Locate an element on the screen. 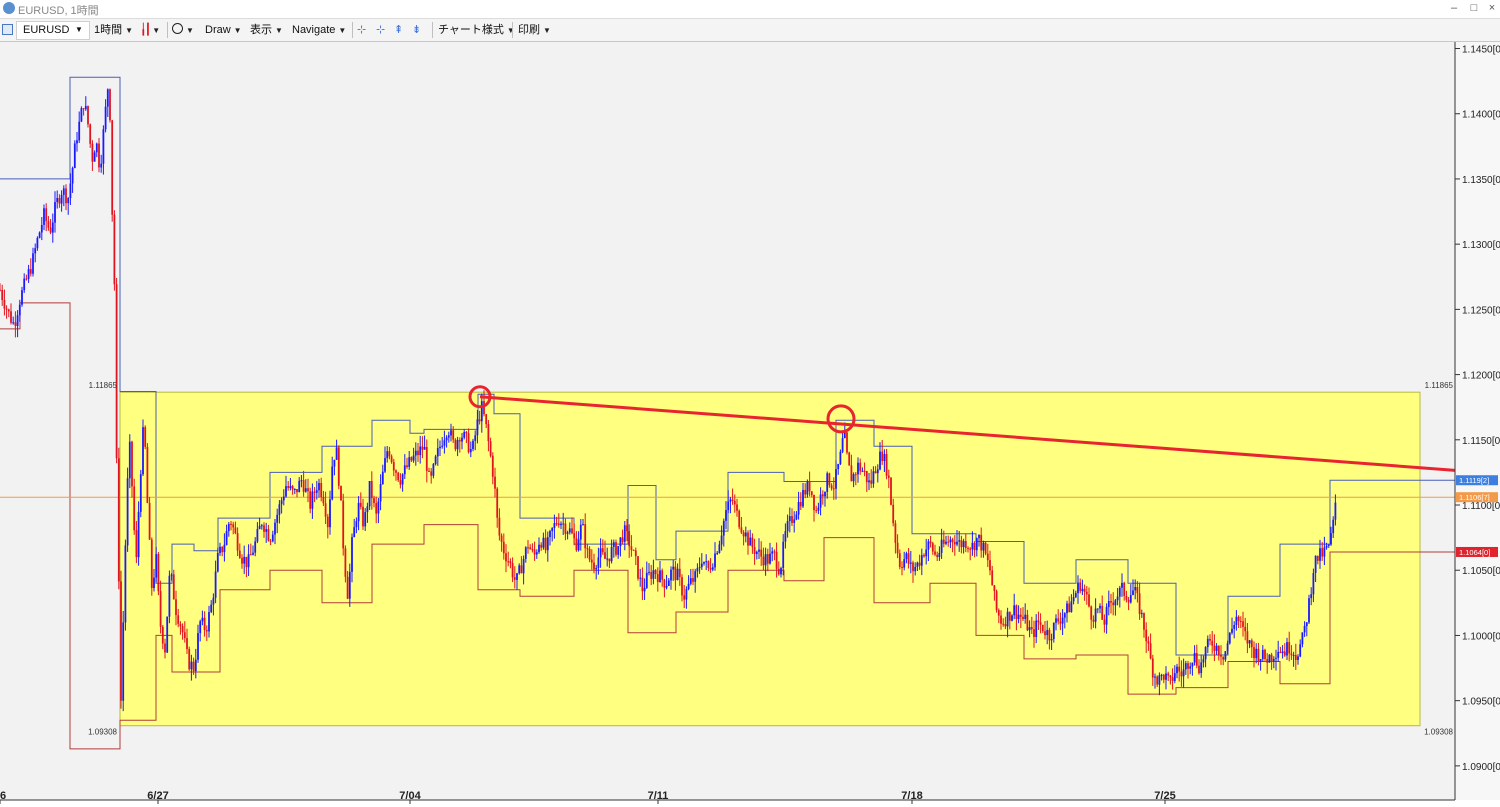  price-axis is located at coordinates (1477, 424).